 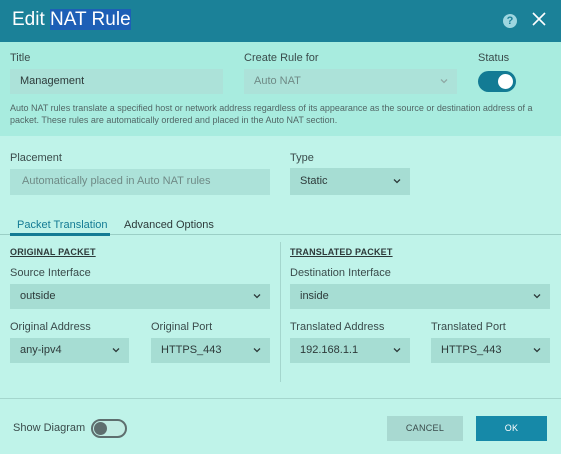 I want to click on packet-divider, so click(x=280, y=312).